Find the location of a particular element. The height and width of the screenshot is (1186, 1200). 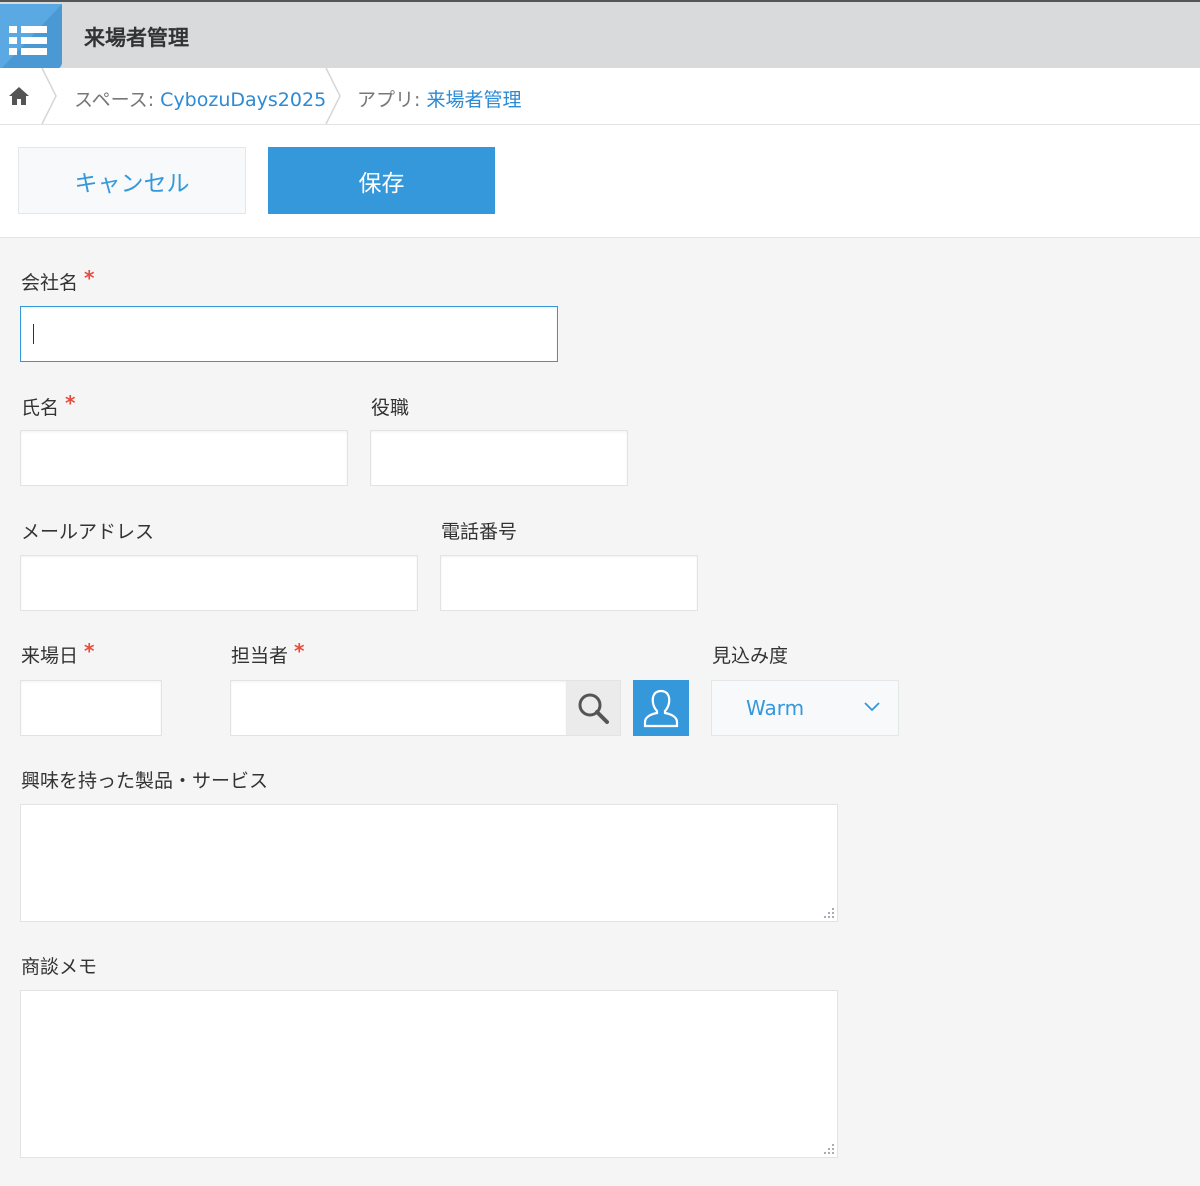

app-list-icon is located at coordinates (31, 37).